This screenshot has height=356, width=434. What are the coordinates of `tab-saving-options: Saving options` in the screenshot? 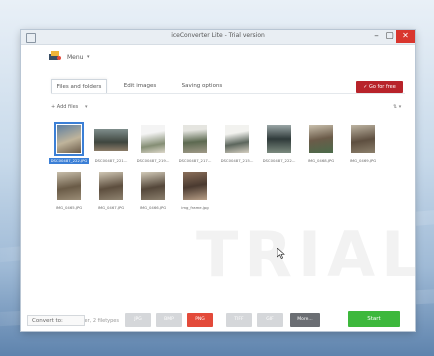 It's located at (202, 86).